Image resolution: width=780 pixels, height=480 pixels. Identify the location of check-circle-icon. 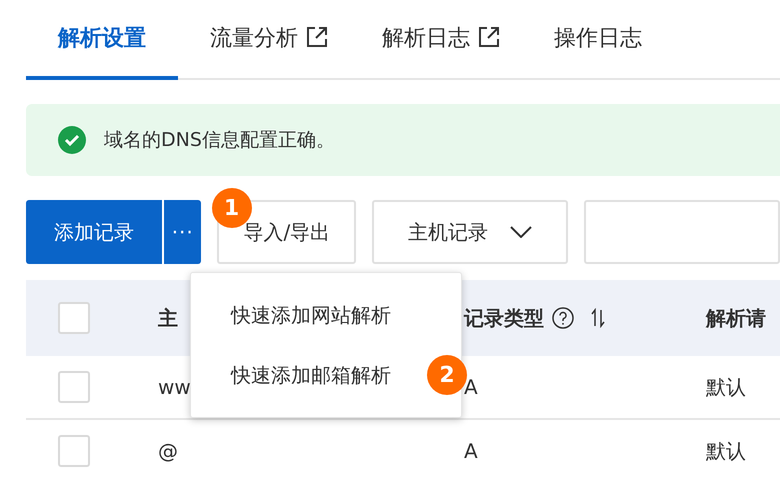
(72, 140).